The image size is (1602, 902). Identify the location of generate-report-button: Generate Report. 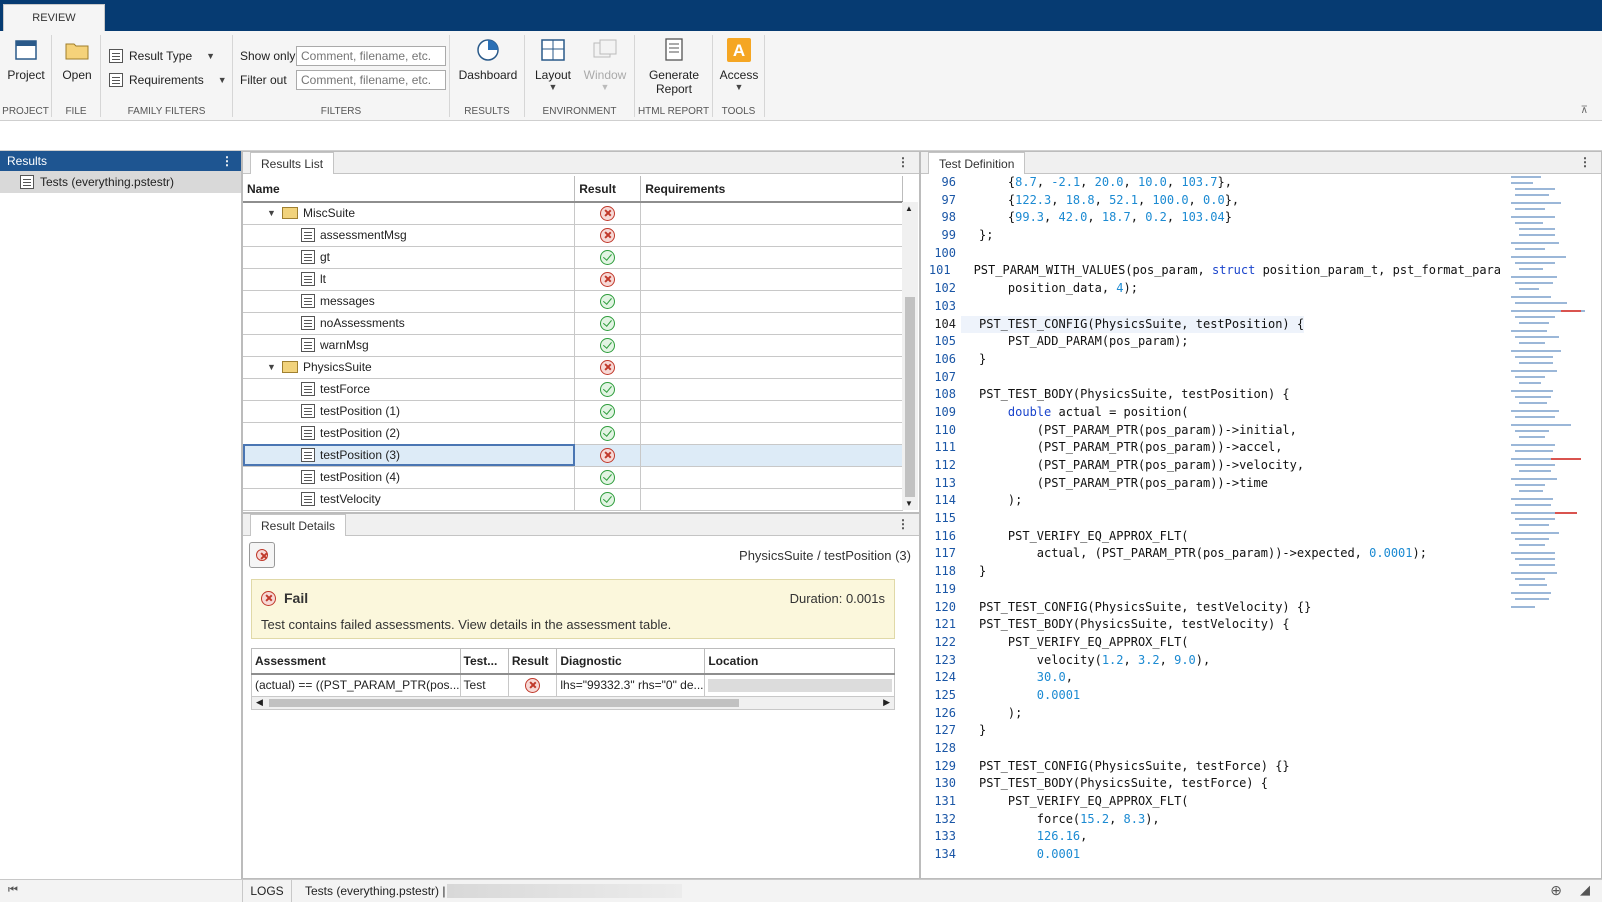
(674, 67).